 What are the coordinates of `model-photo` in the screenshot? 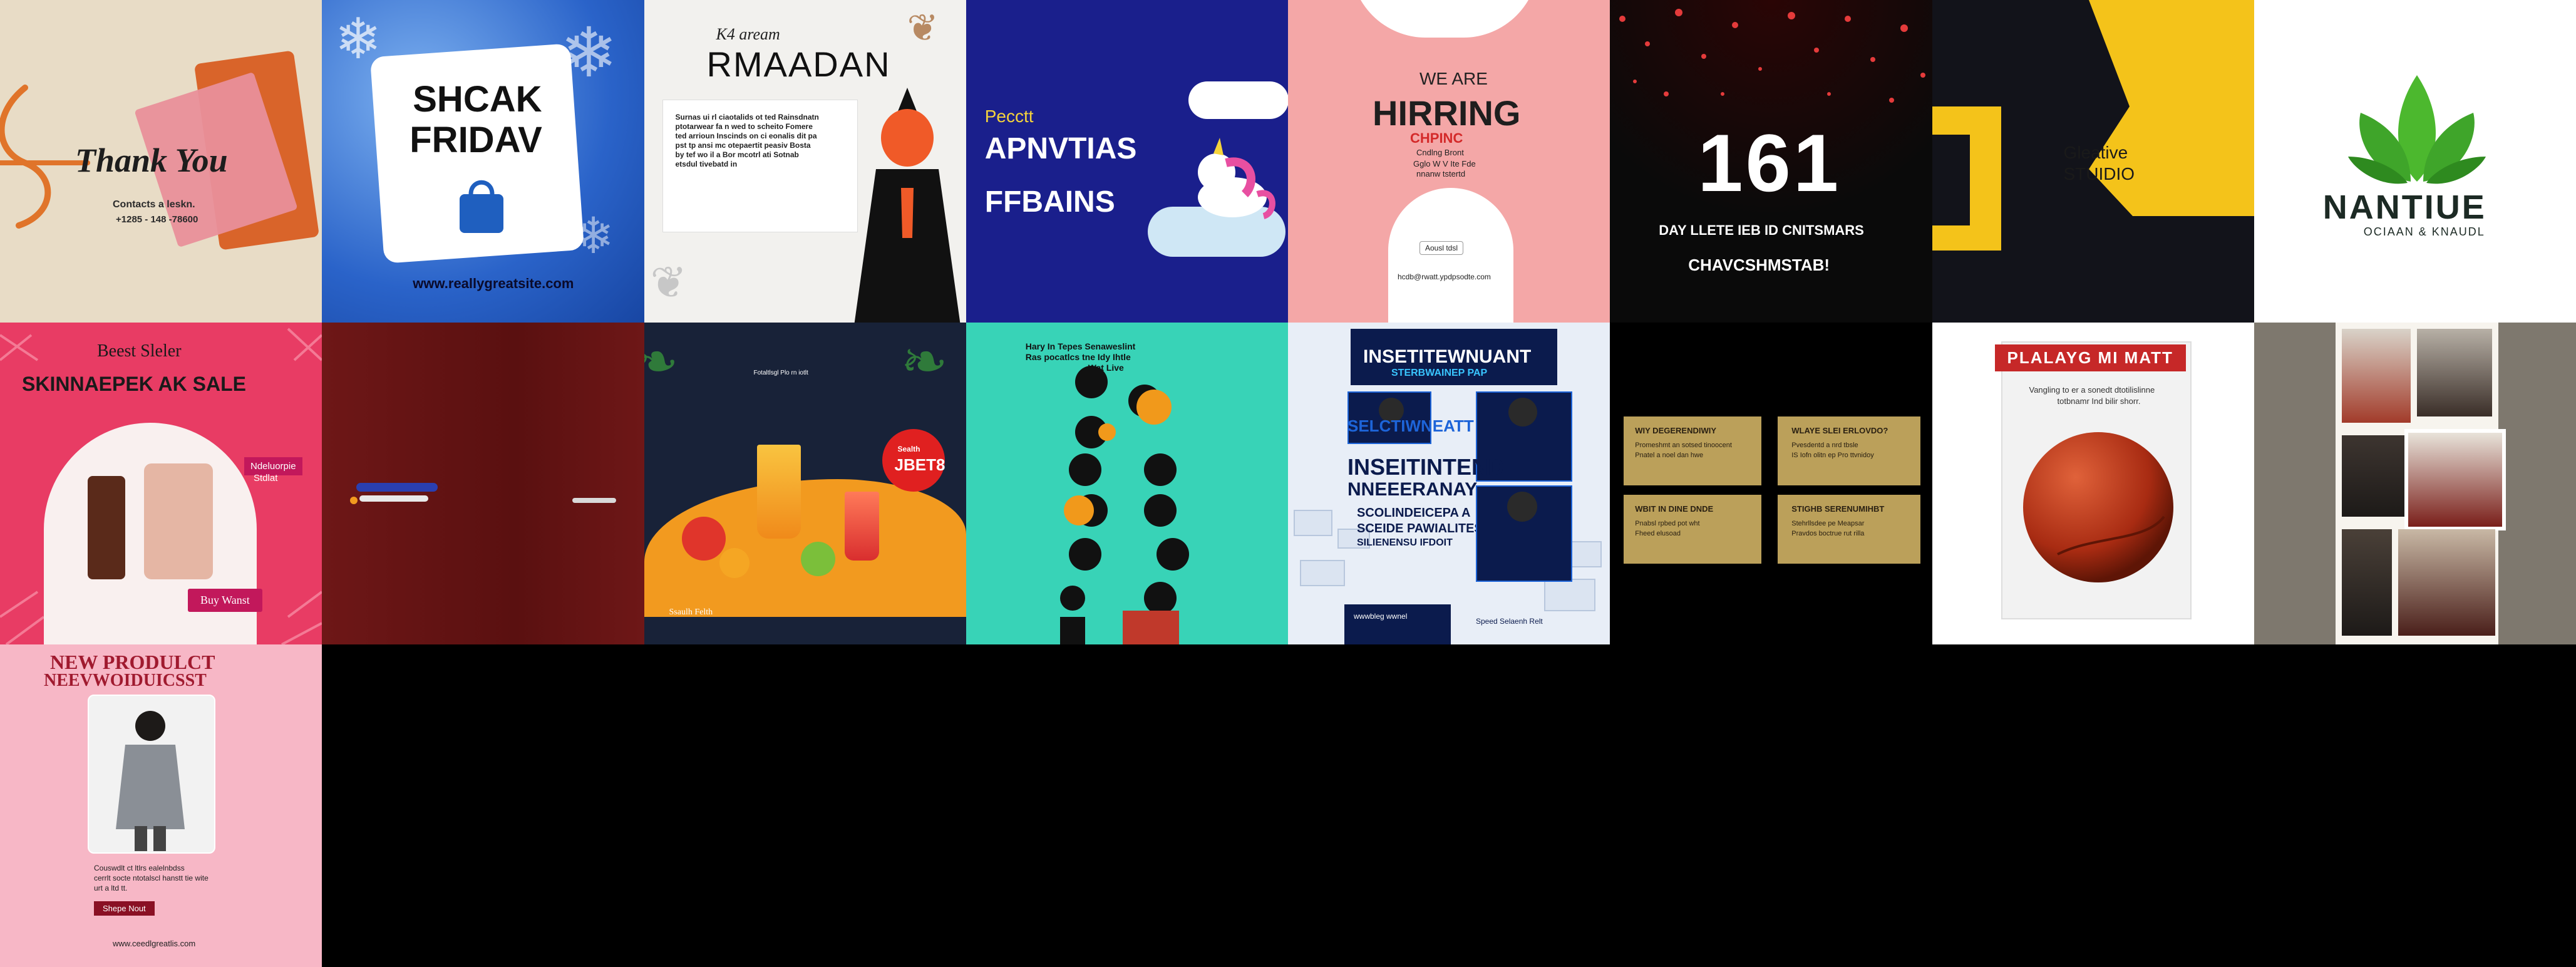 It's located at (150, 779).